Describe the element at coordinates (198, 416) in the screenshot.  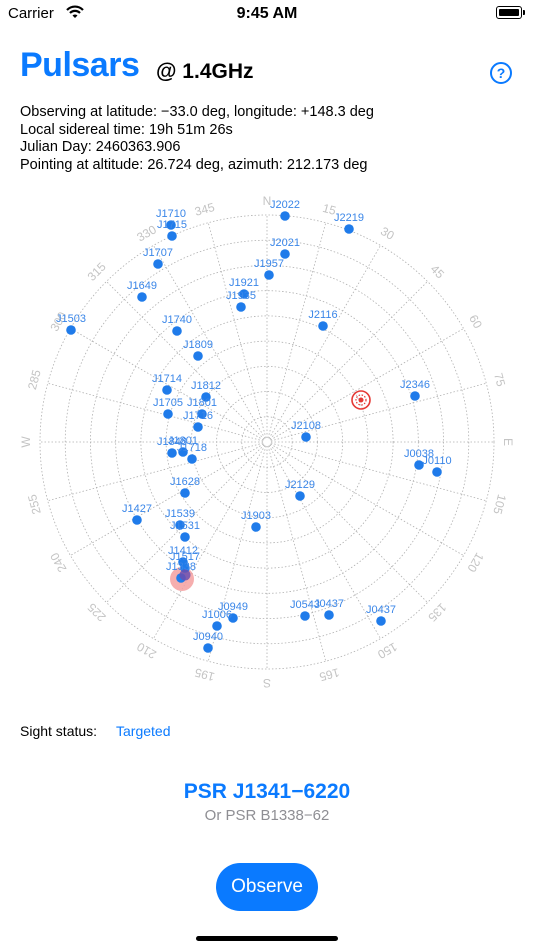
I see `pulsar-label: J1716` at that location.